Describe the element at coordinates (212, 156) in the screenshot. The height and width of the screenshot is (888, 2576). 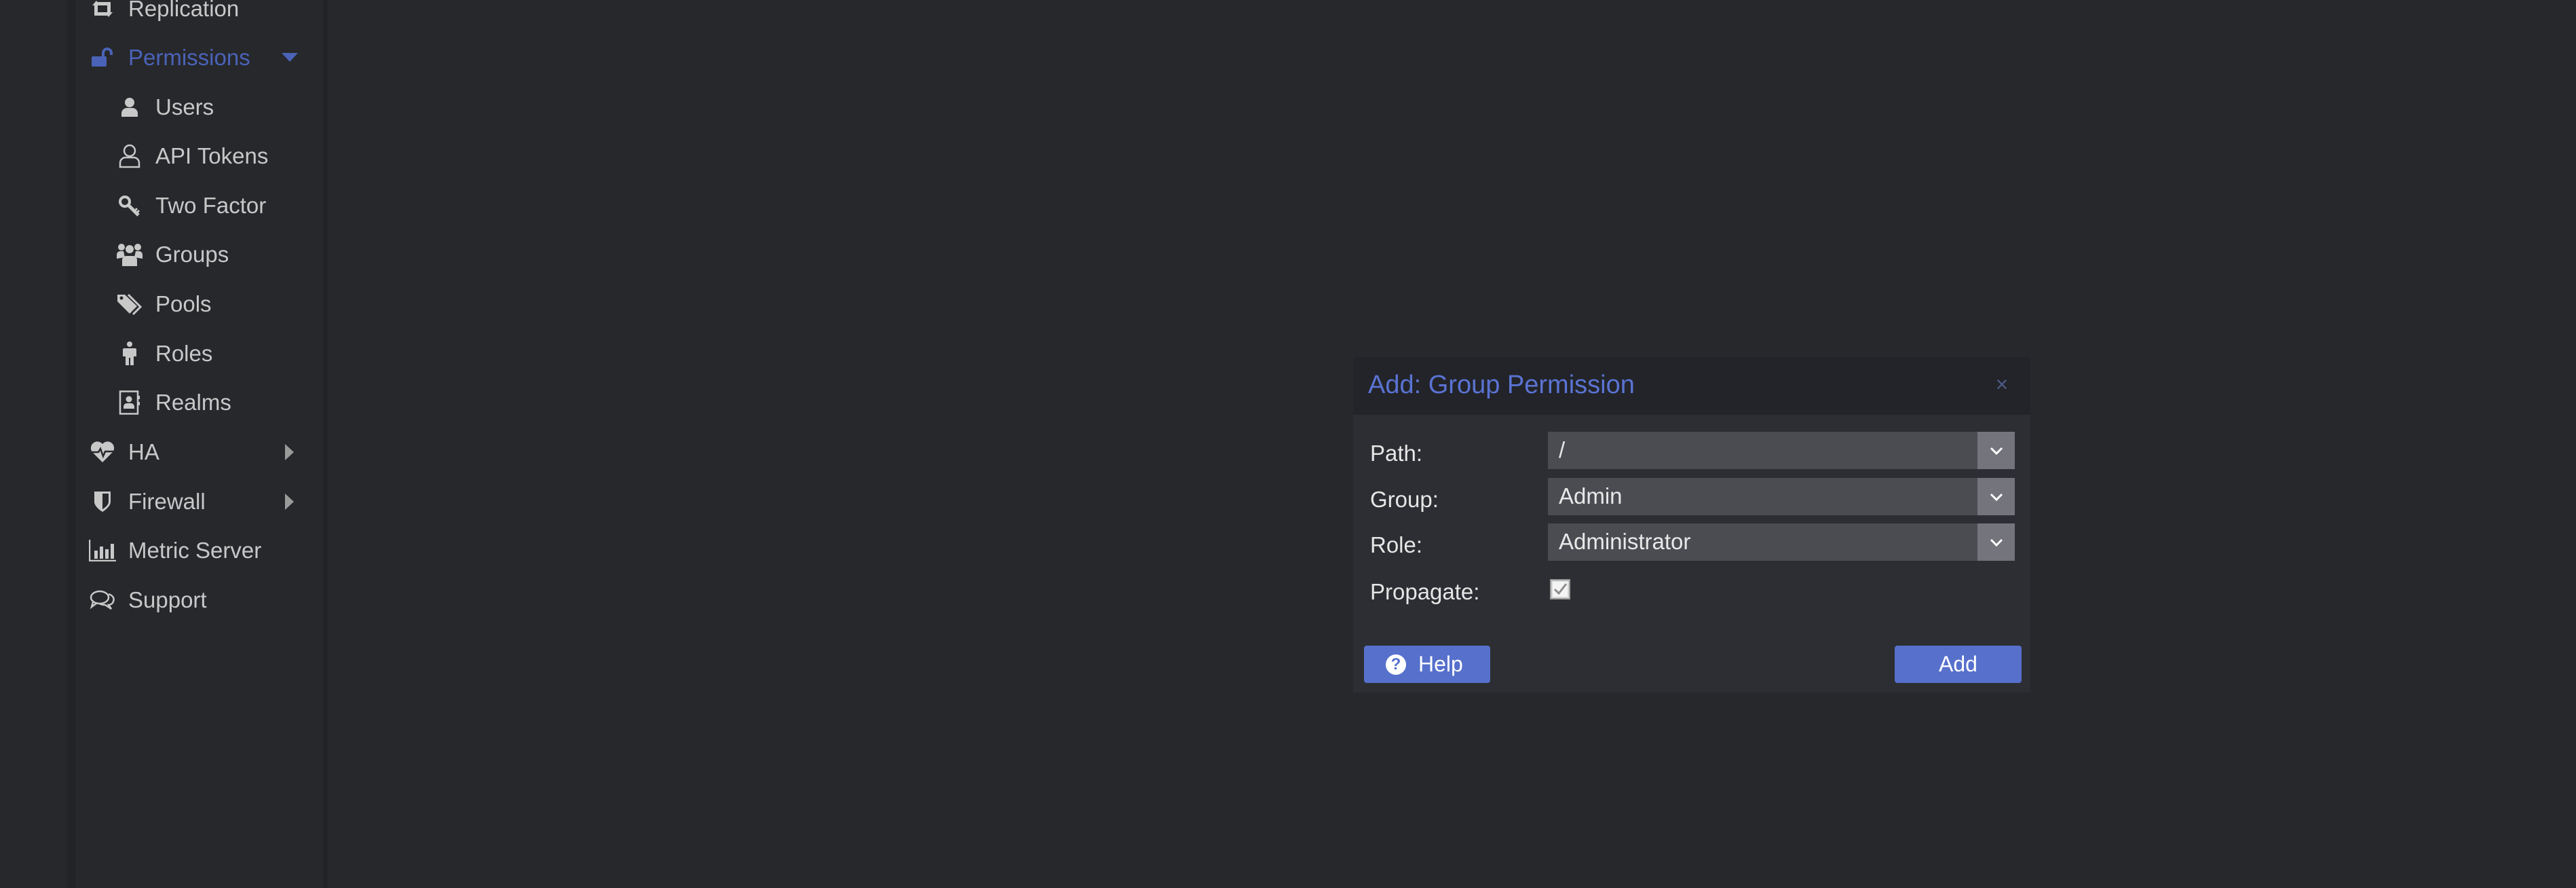
I see `sidebar-item-label: API Tokens` at that location.